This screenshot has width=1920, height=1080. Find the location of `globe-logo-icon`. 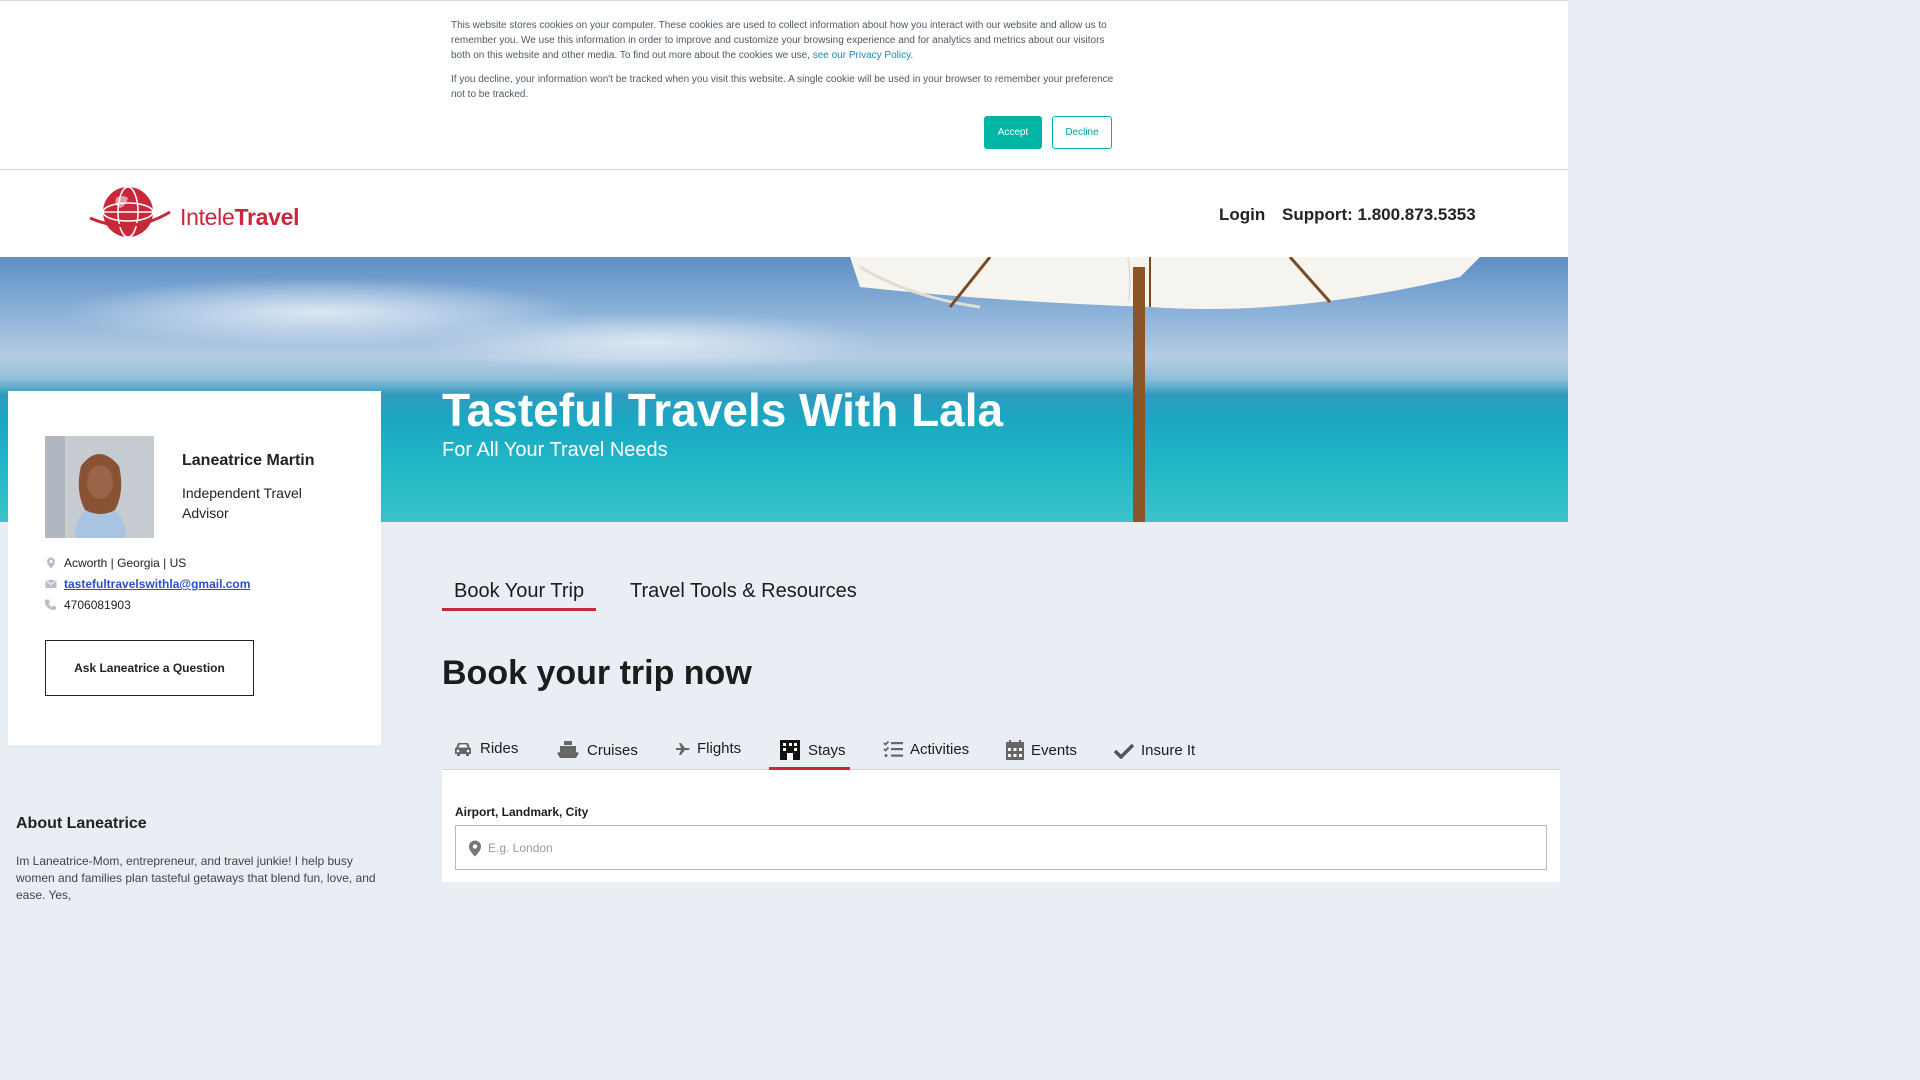

globe-logo-icon is located at coordinates (130, 212).